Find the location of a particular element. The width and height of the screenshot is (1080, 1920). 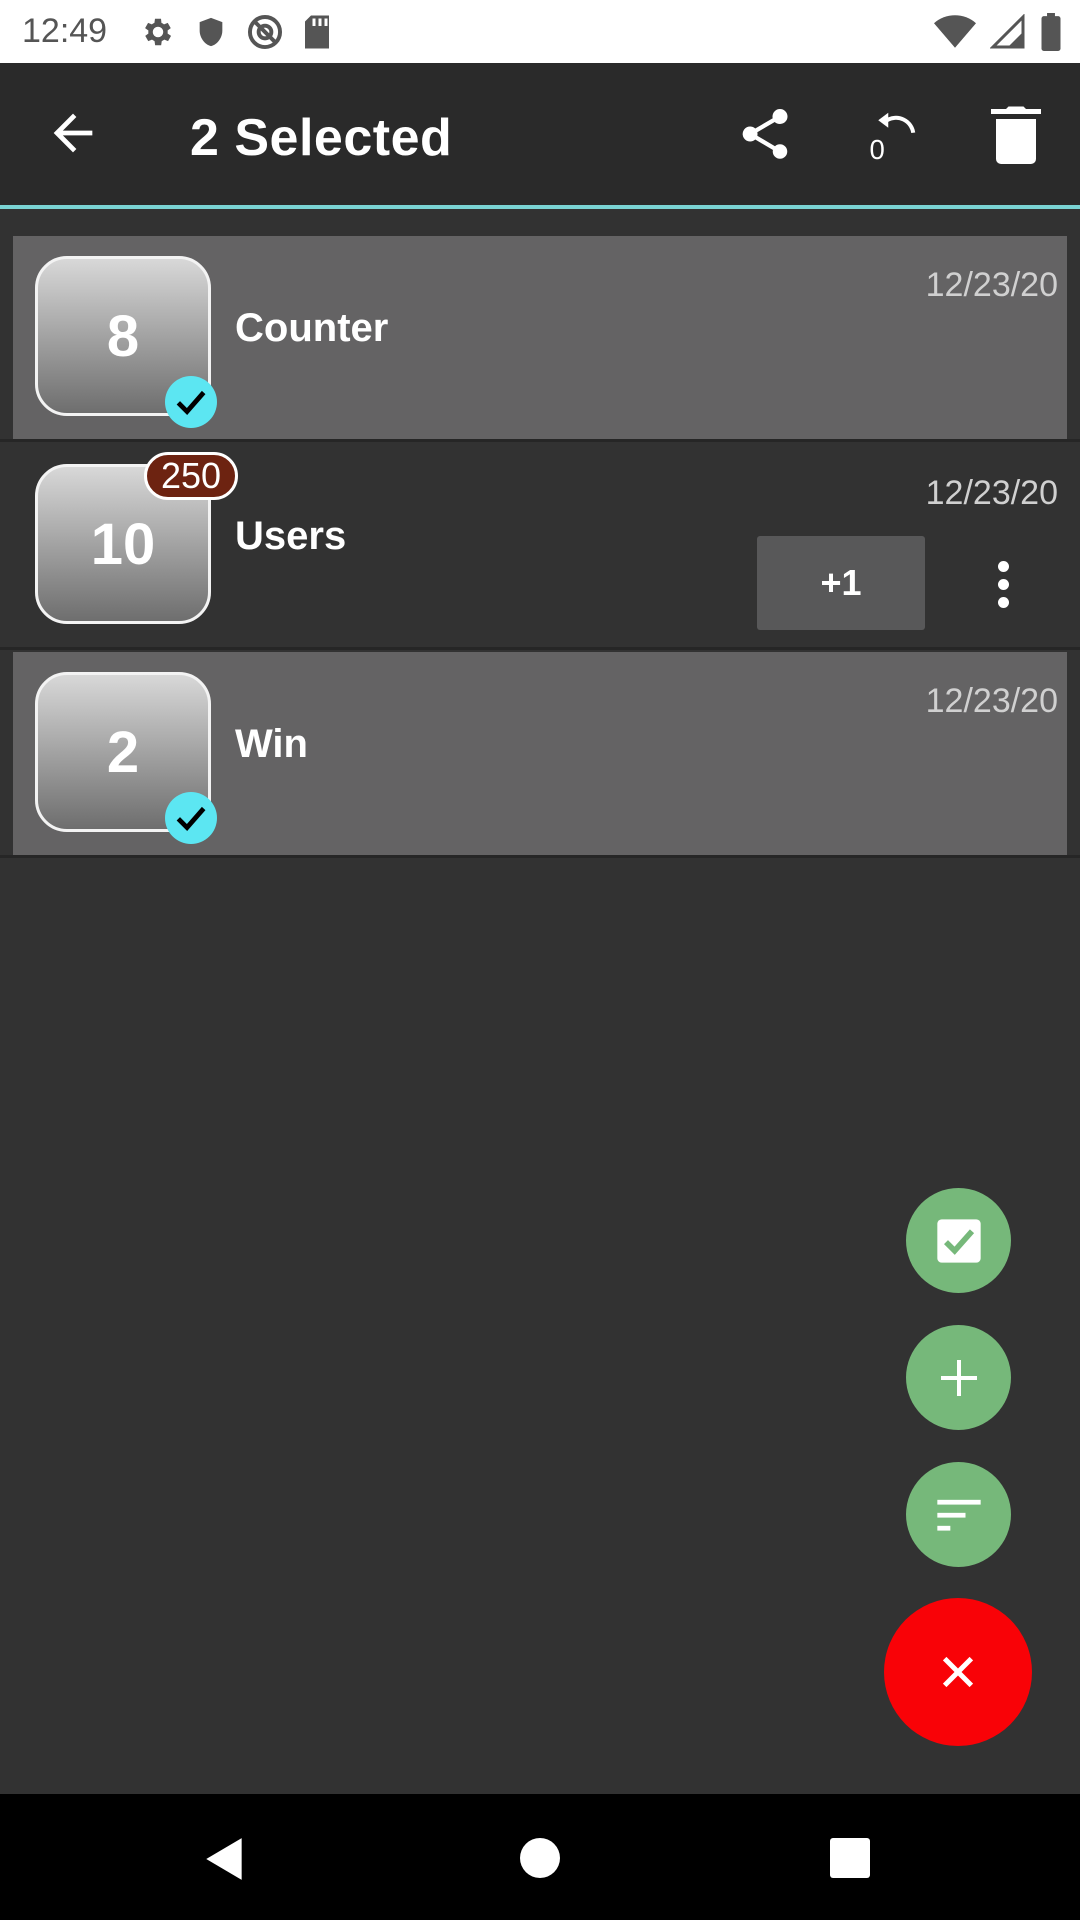

select-all-button is located at coordinates (958, 1240).